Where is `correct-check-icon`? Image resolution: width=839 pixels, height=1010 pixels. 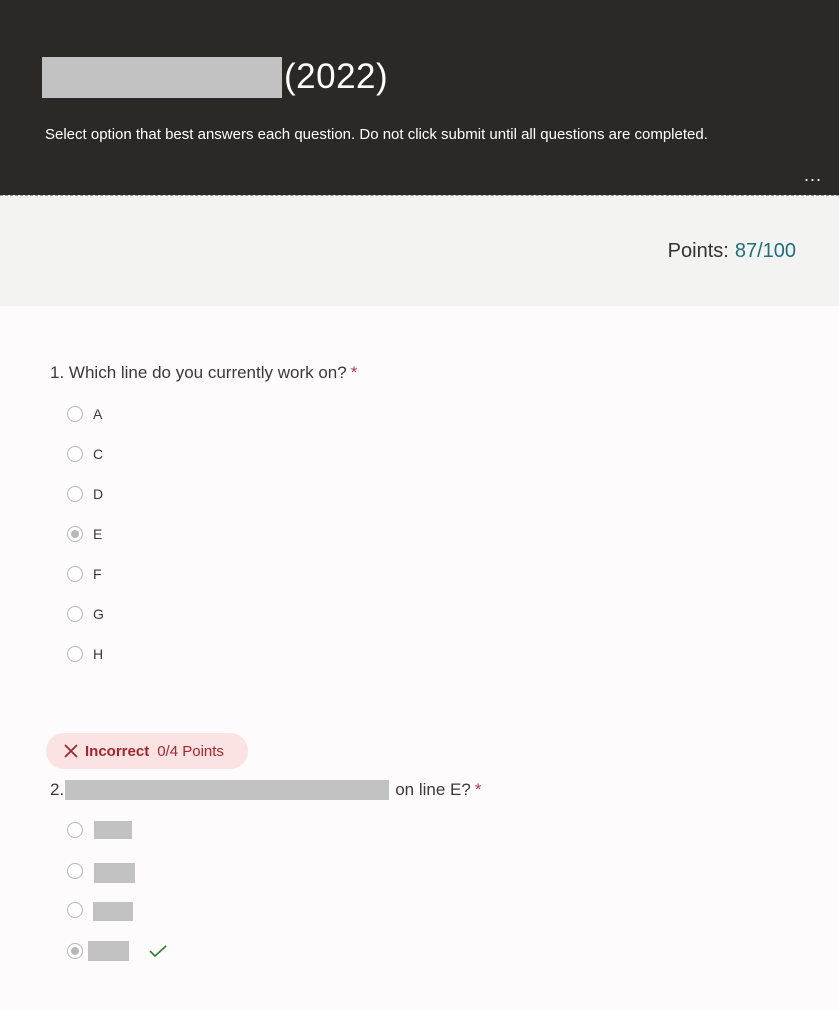
correct-check-icon is located at coordinates (158, 951).